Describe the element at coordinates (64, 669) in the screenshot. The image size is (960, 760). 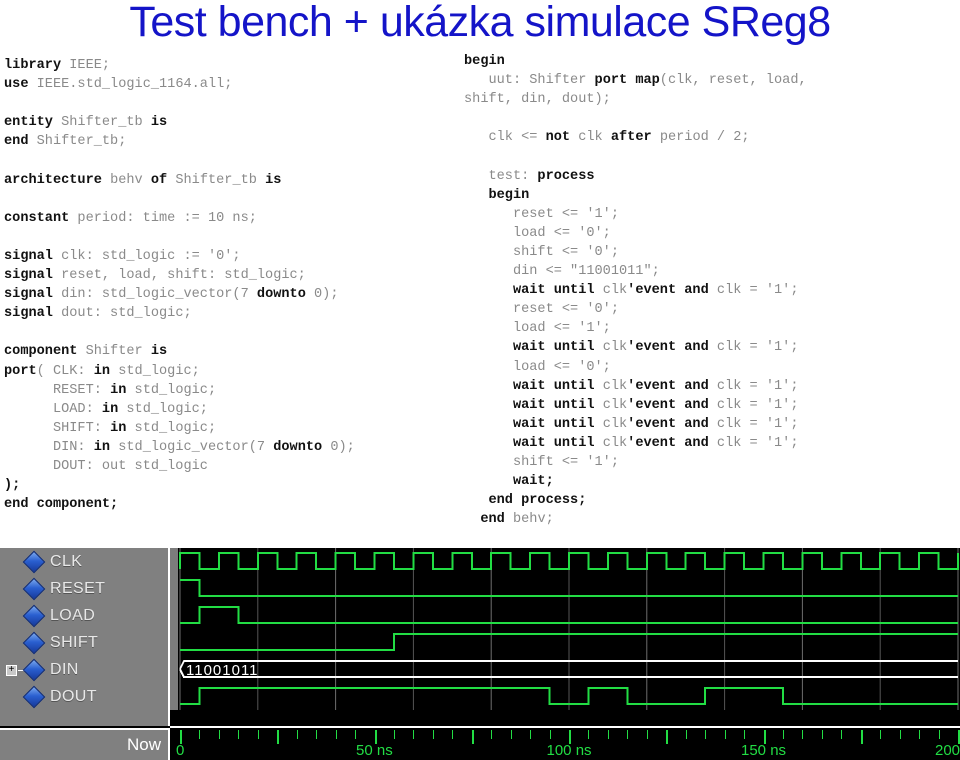
I see `signal-name-label: DIN` at that location.